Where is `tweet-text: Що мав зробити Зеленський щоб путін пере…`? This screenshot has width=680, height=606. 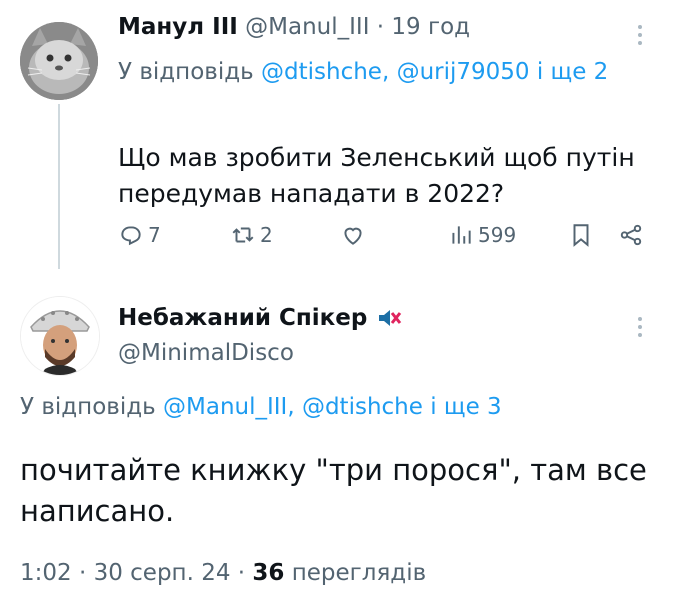
tweet-text: Що мав зробити Зеленський щоб путін пере… is located at coordinates (376, 175).